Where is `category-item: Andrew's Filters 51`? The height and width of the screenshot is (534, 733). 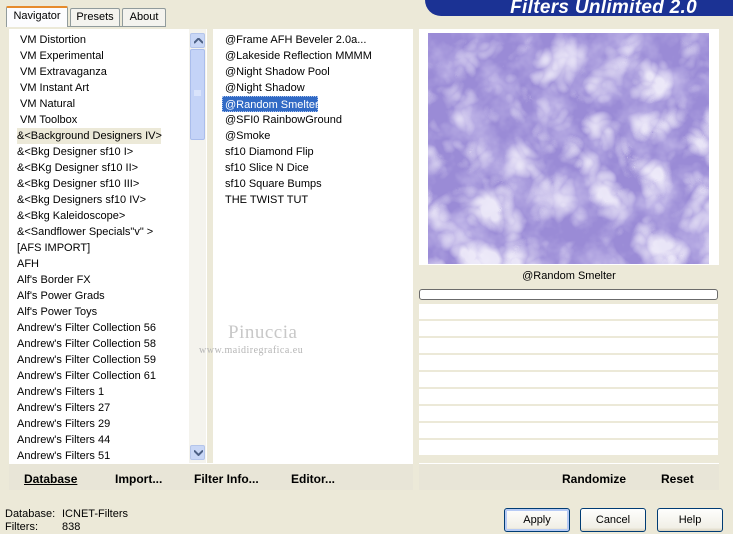
category-item: Andrew's Filters 51 is located at coordinates (63, 455).